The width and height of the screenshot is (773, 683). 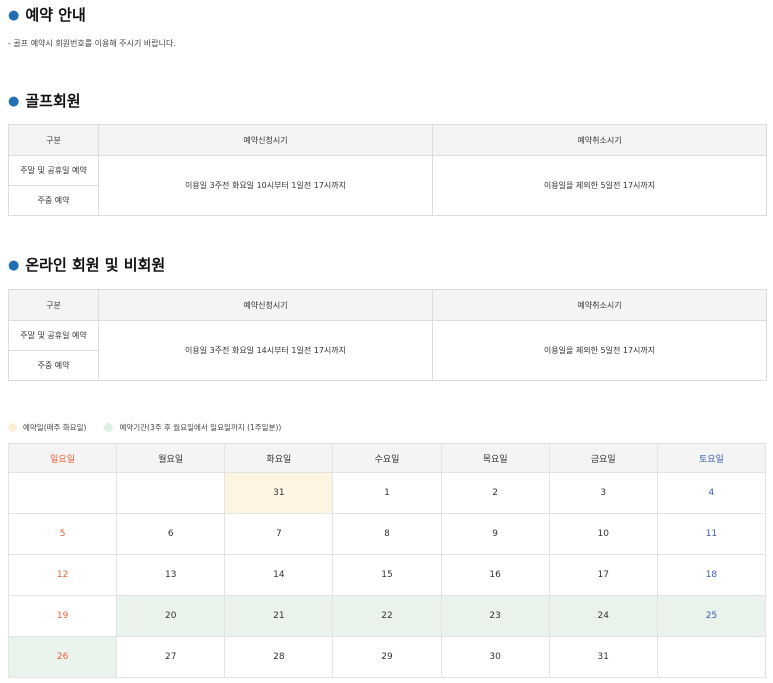 I want to click on weekday-header: 금요일, so click(x=603, y=458).